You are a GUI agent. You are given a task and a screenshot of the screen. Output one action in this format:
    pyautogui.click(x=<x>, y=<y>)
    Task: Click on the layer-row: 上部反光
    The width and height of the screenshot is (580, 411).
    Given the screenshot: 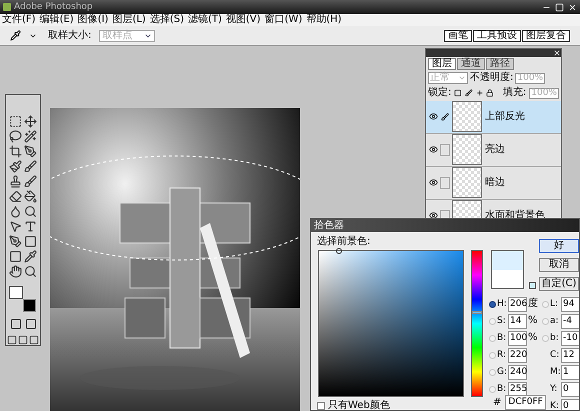 What is the action you would take?
    pyautogui.click(x=493, y=117)
    